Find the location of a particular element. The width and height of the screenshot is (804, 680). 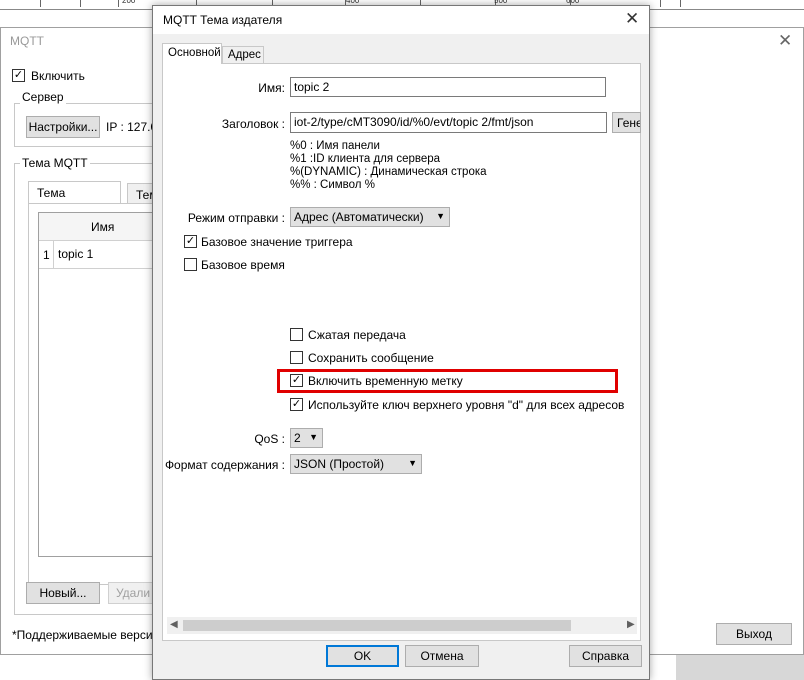

format-select: JSON (Простой) ▼ is located at coordinates (356, 464).